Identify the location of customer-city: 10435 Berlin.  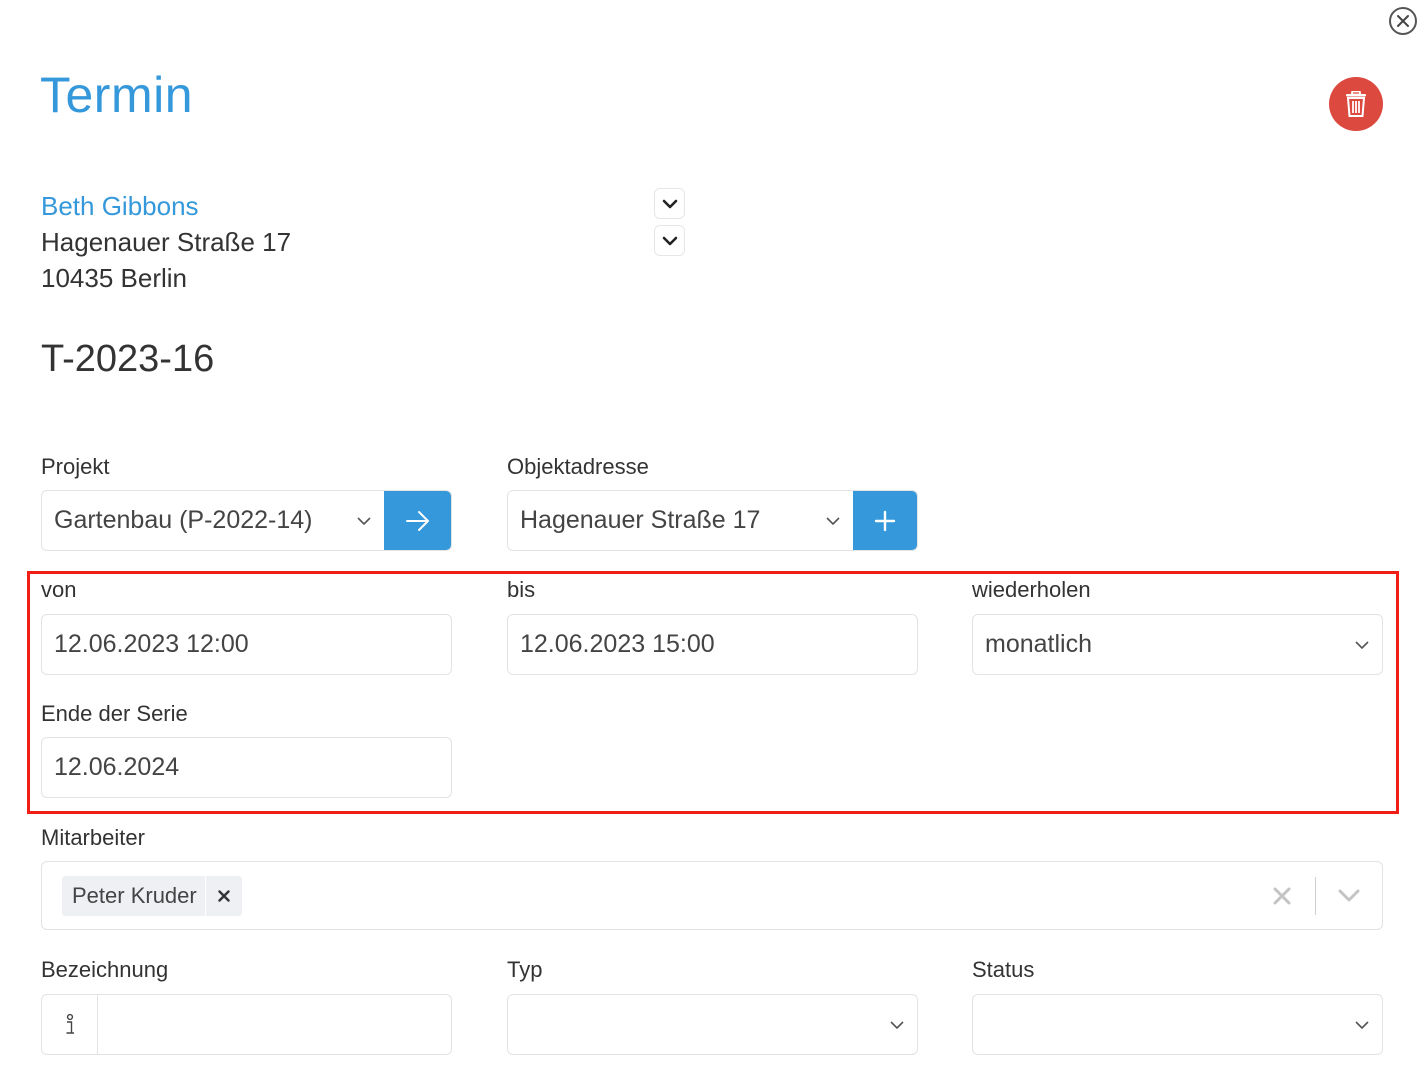
(114, 278).